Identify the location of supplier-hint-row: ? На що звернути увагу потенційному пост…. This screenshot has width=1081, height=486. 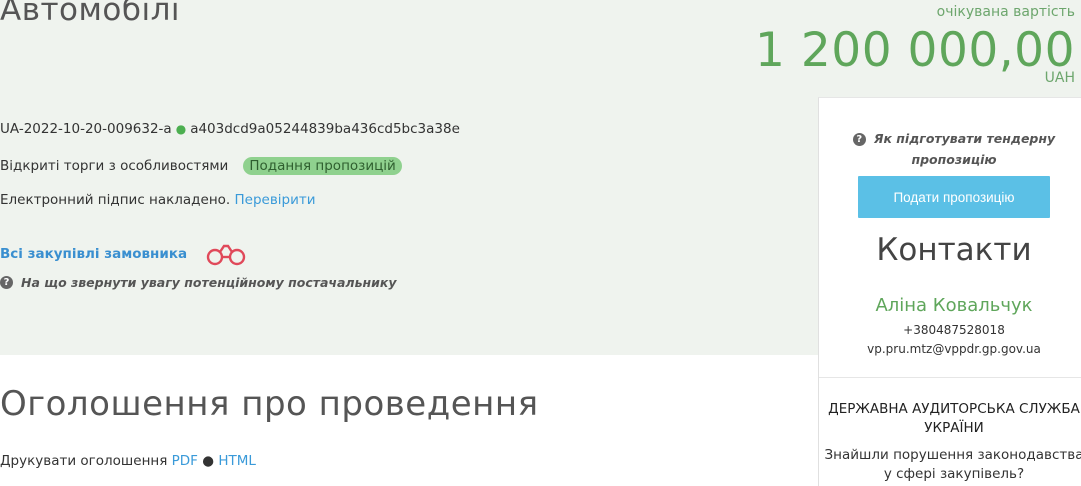
(198, 282).